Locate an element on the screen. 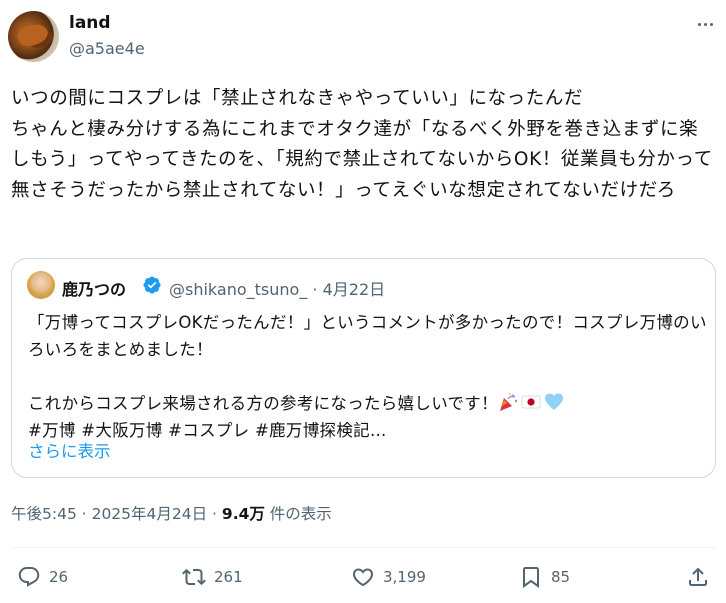 This screenshot has width=726, height=603. author-avatar is located at coordinates (33, 36).